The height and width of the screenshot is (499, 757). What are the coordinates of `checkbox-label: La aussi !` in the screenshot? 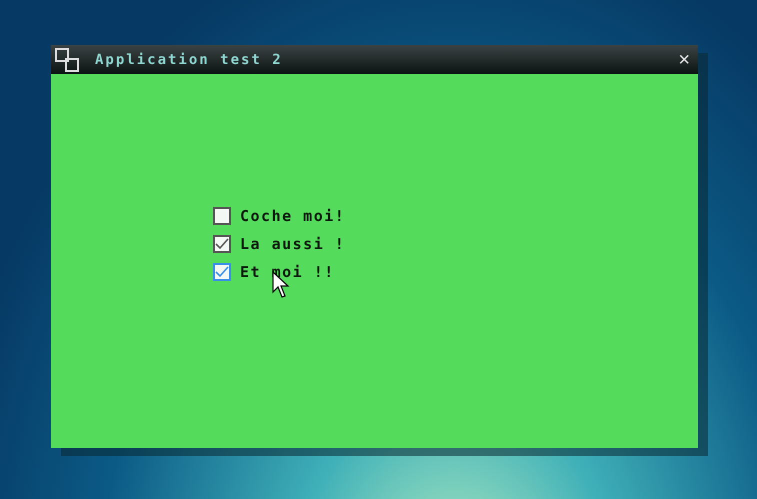 It's located at (293, 244).